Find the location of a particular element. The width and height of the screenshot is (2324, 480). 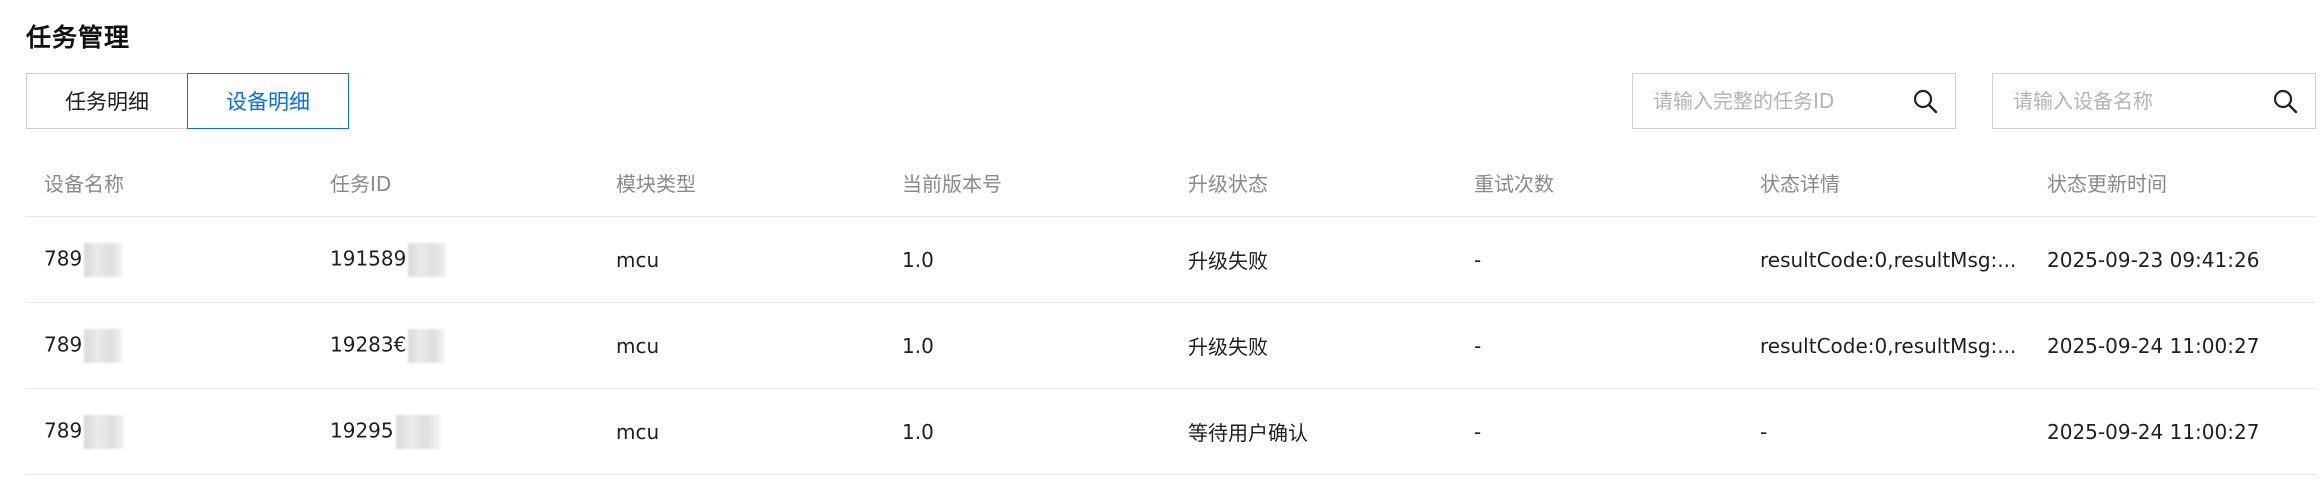

tab-task-details: 任务明细 is located at coordinates (106, 101).